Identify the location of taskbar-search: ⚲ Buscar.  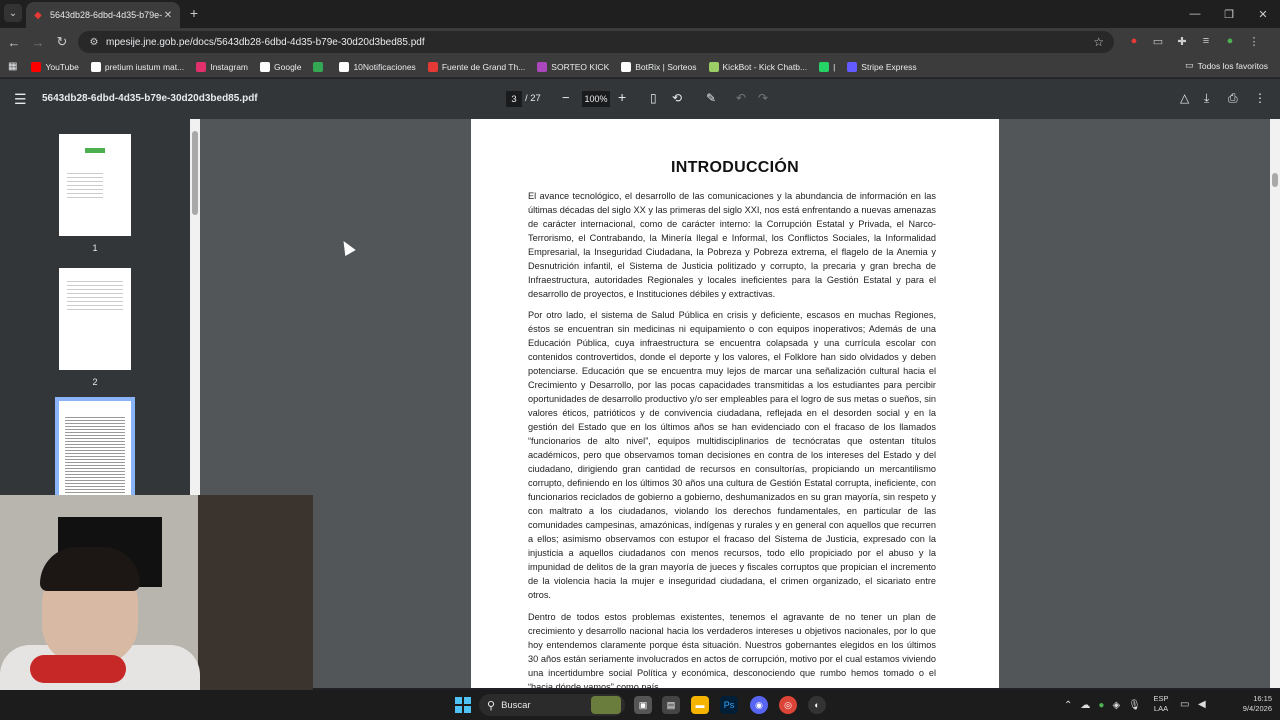
(552, 705).